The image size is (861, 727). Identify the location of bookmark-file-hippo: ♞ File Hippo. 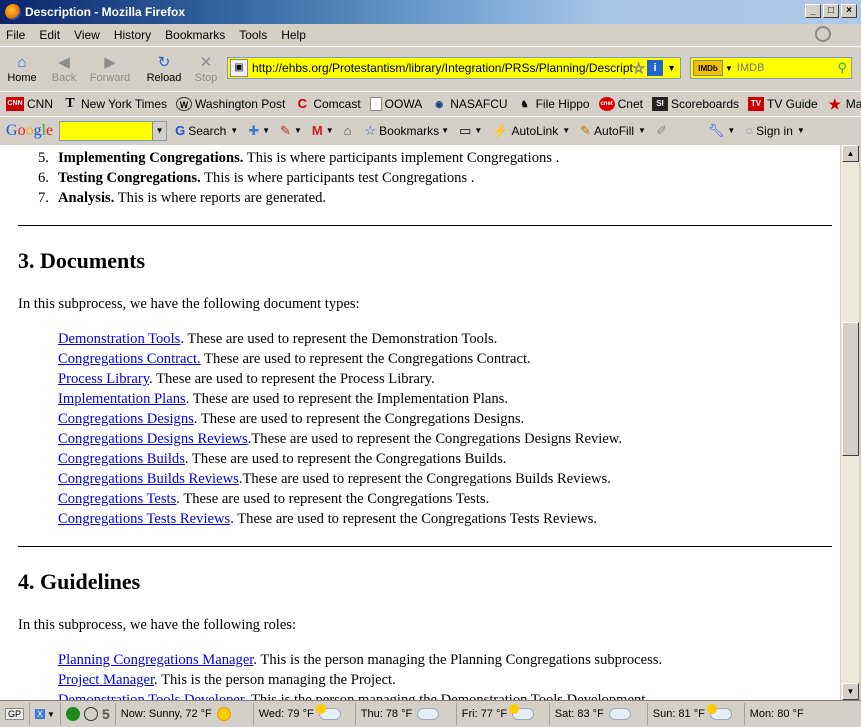
(553, 104).